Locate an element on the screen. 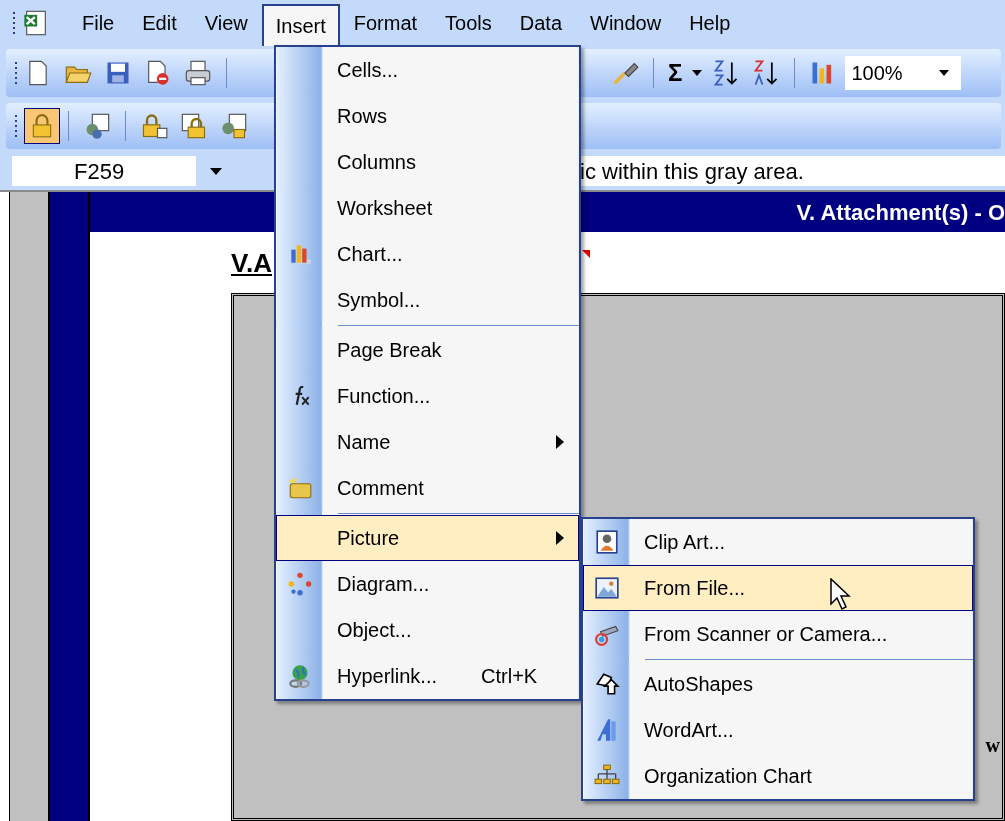 The image size is (1005, 821). menu-title: Help is located at coordinates (710, 23).